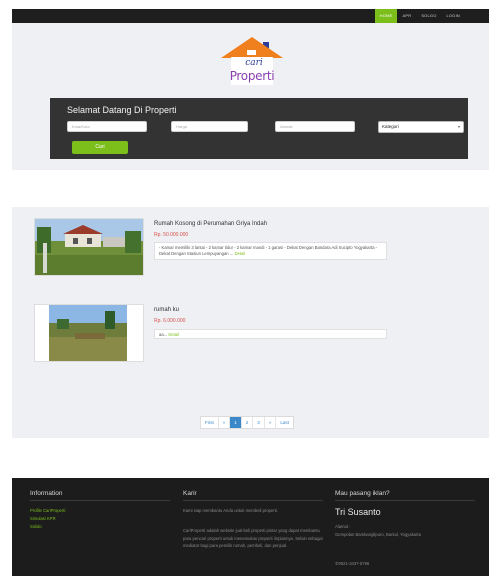  I want to click on page-first: First, so click(210, 422).